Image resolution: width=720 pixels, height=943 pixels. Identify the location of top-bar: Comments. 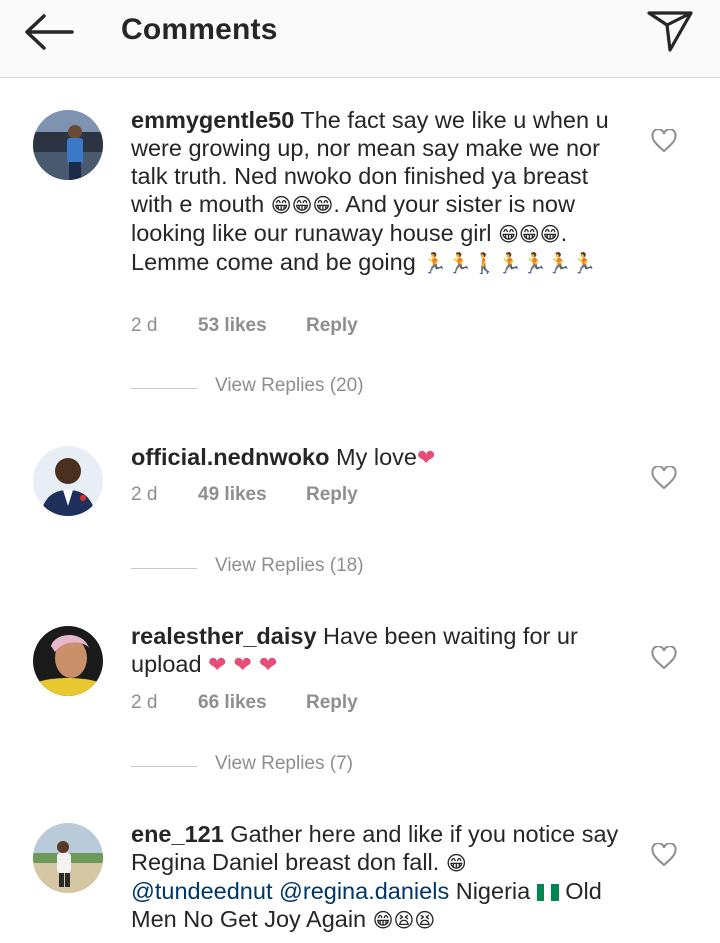
(360, 39).